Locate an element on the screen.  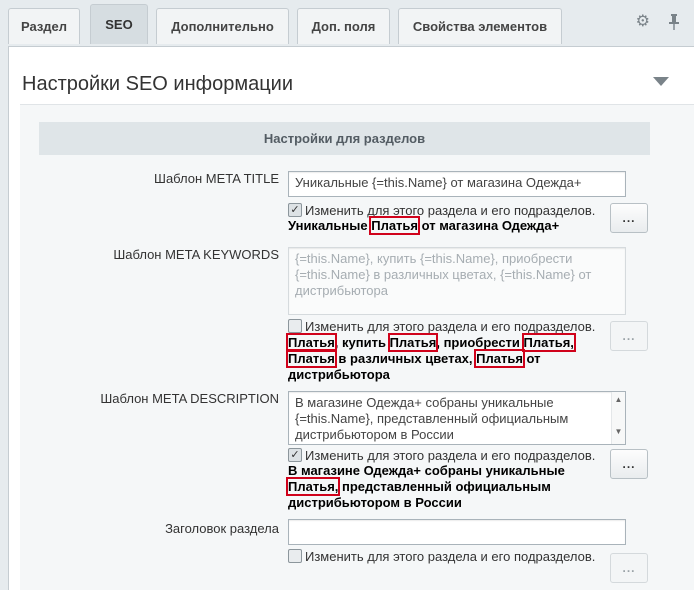
meta-title-checkbox: ✓ is located at coordinates (295, 210).